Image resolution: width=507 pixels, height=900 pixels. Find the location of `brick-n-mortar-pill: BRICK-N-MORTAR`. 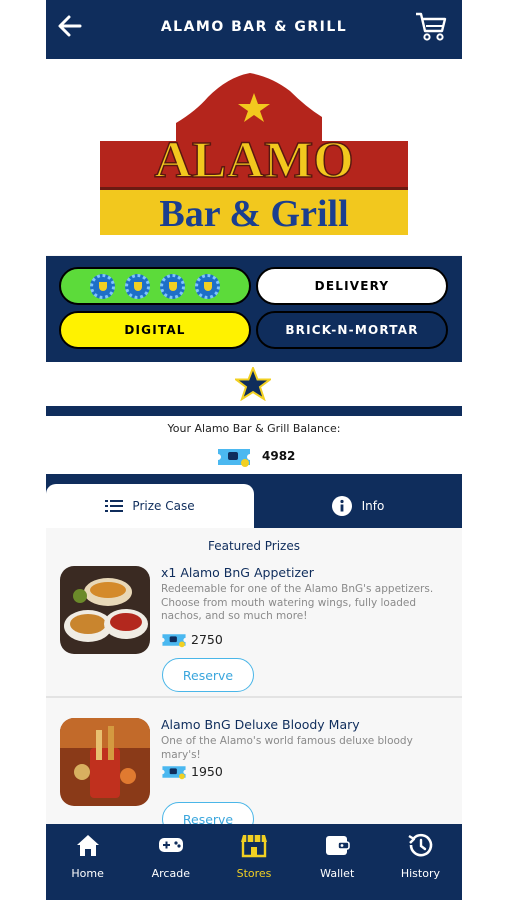

brick-n-mortar-pill: BRICK-N-MORTAR is located at coordinates (352, 330).